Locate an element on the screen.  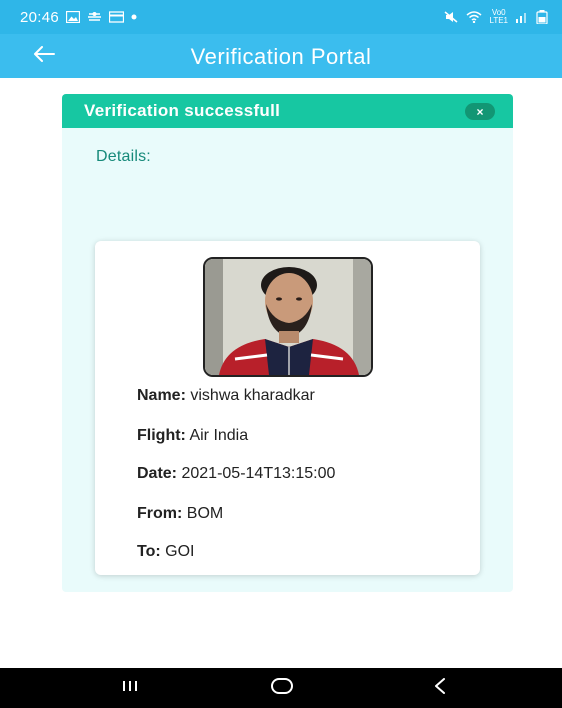
navigation-bar is located at coordinates (281, 688).